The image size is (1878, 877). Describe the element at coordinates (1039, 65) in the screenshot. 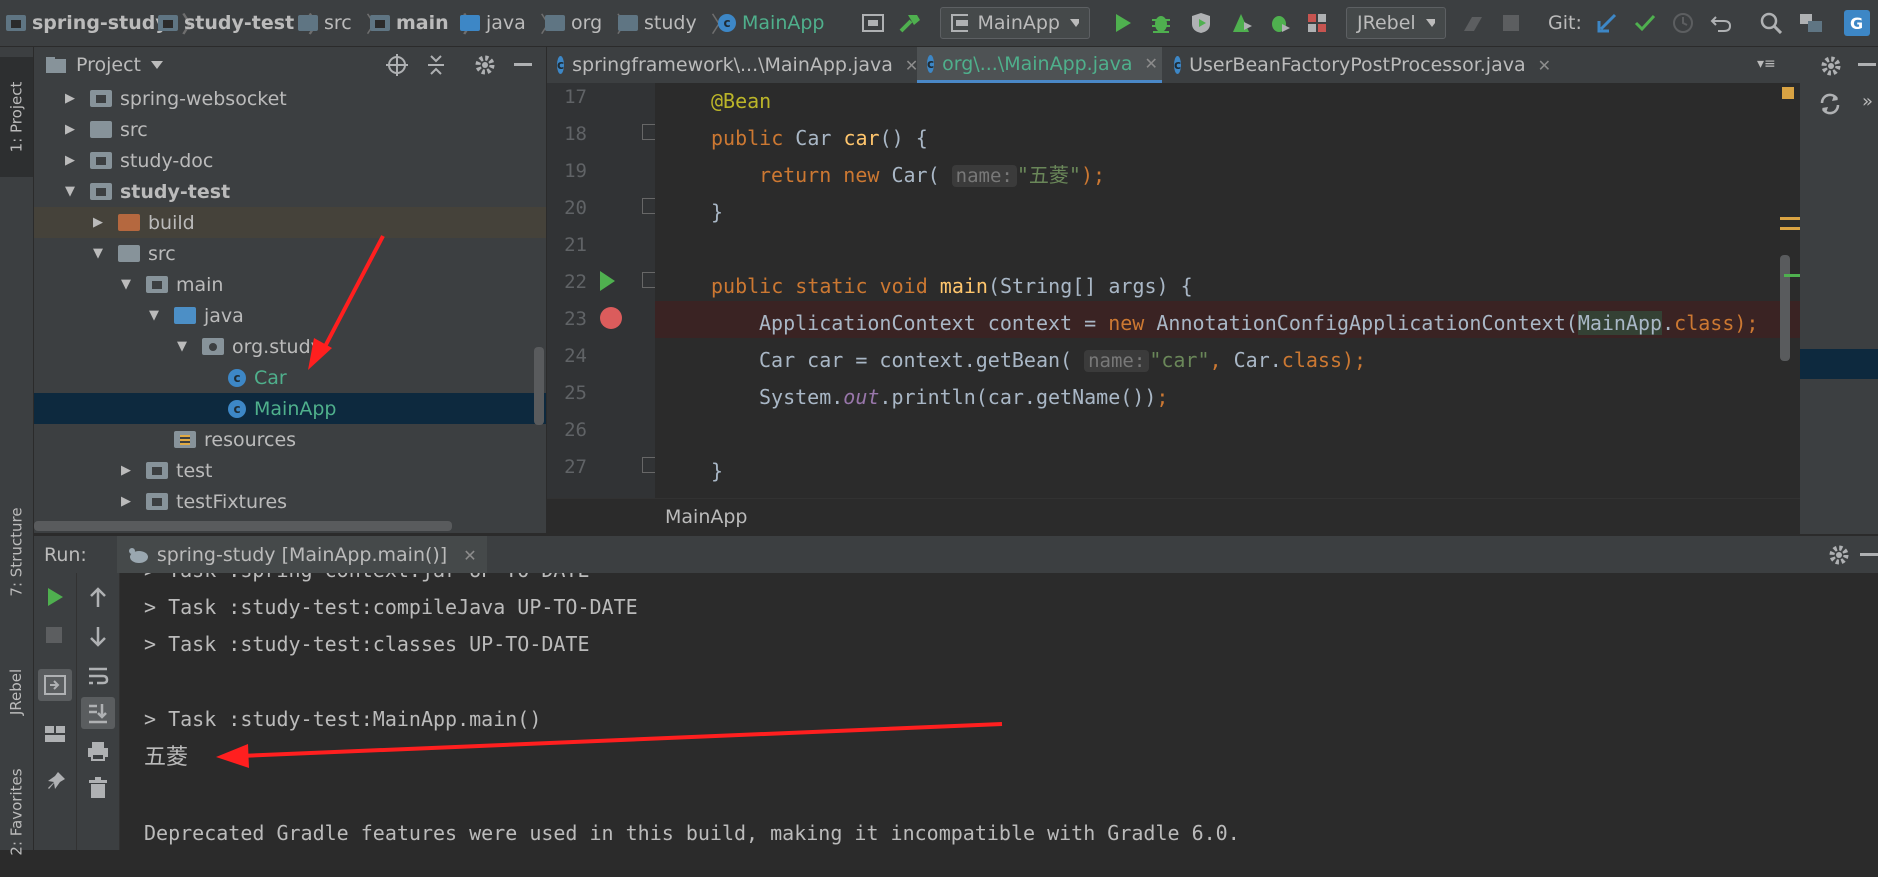

I see `tab-org-mainapp: c org\...\MainApp.java ✕` at that location.